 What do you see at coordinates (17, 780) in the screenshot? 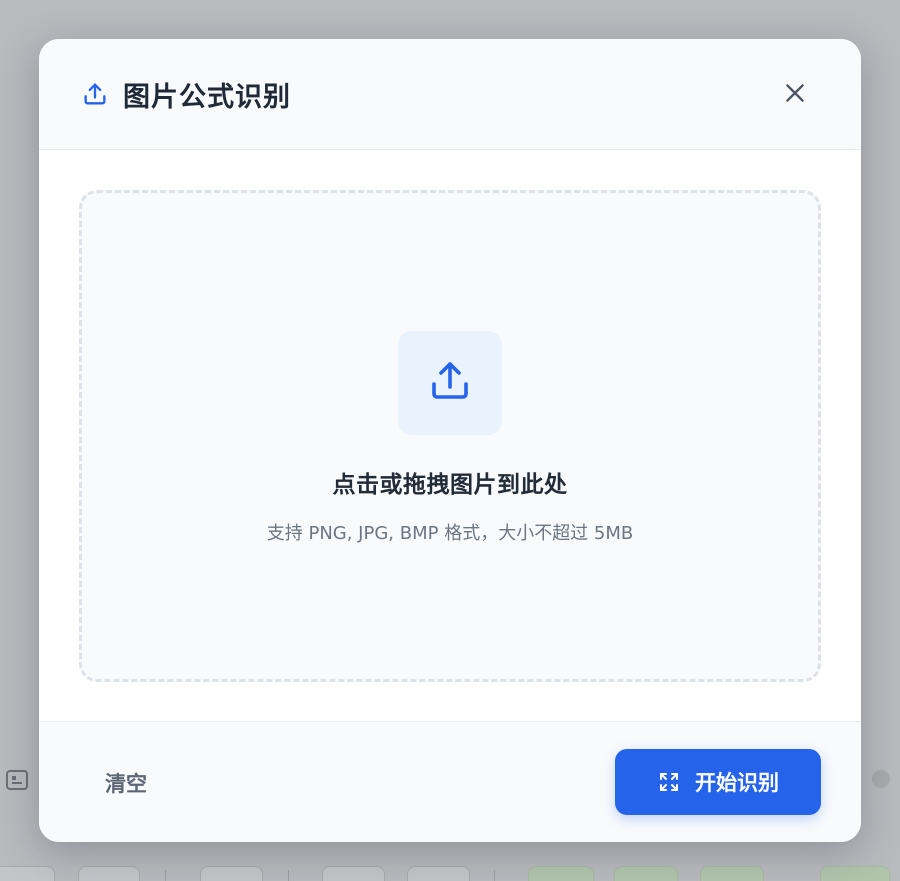
I see `background-calculator-icon` at bounding box center [17, 780].